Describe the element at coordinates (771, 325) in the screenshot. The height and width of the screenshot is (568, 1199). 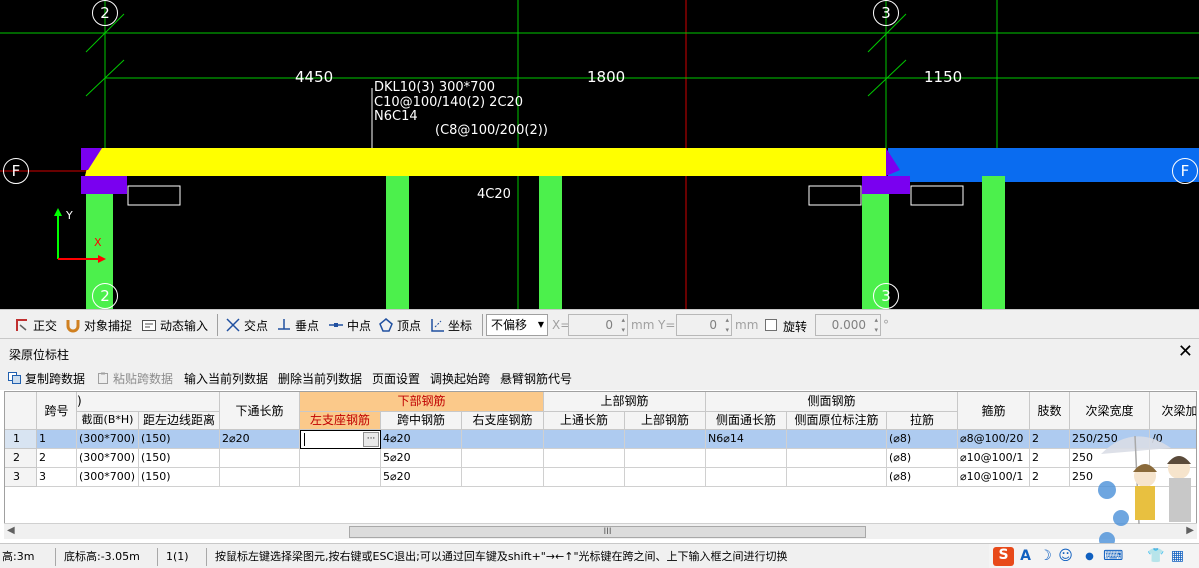
I see `rotate-checkbox` at that location.